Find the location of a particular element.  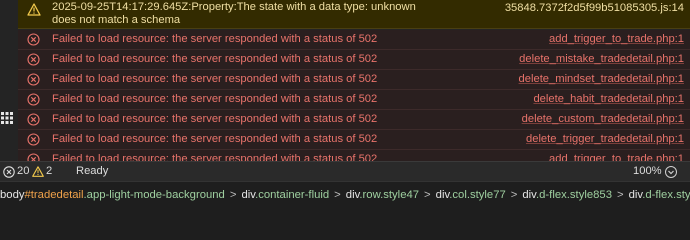

breadcrumb-item: div.d-flex.style853 is located at coordinates (567, 195).